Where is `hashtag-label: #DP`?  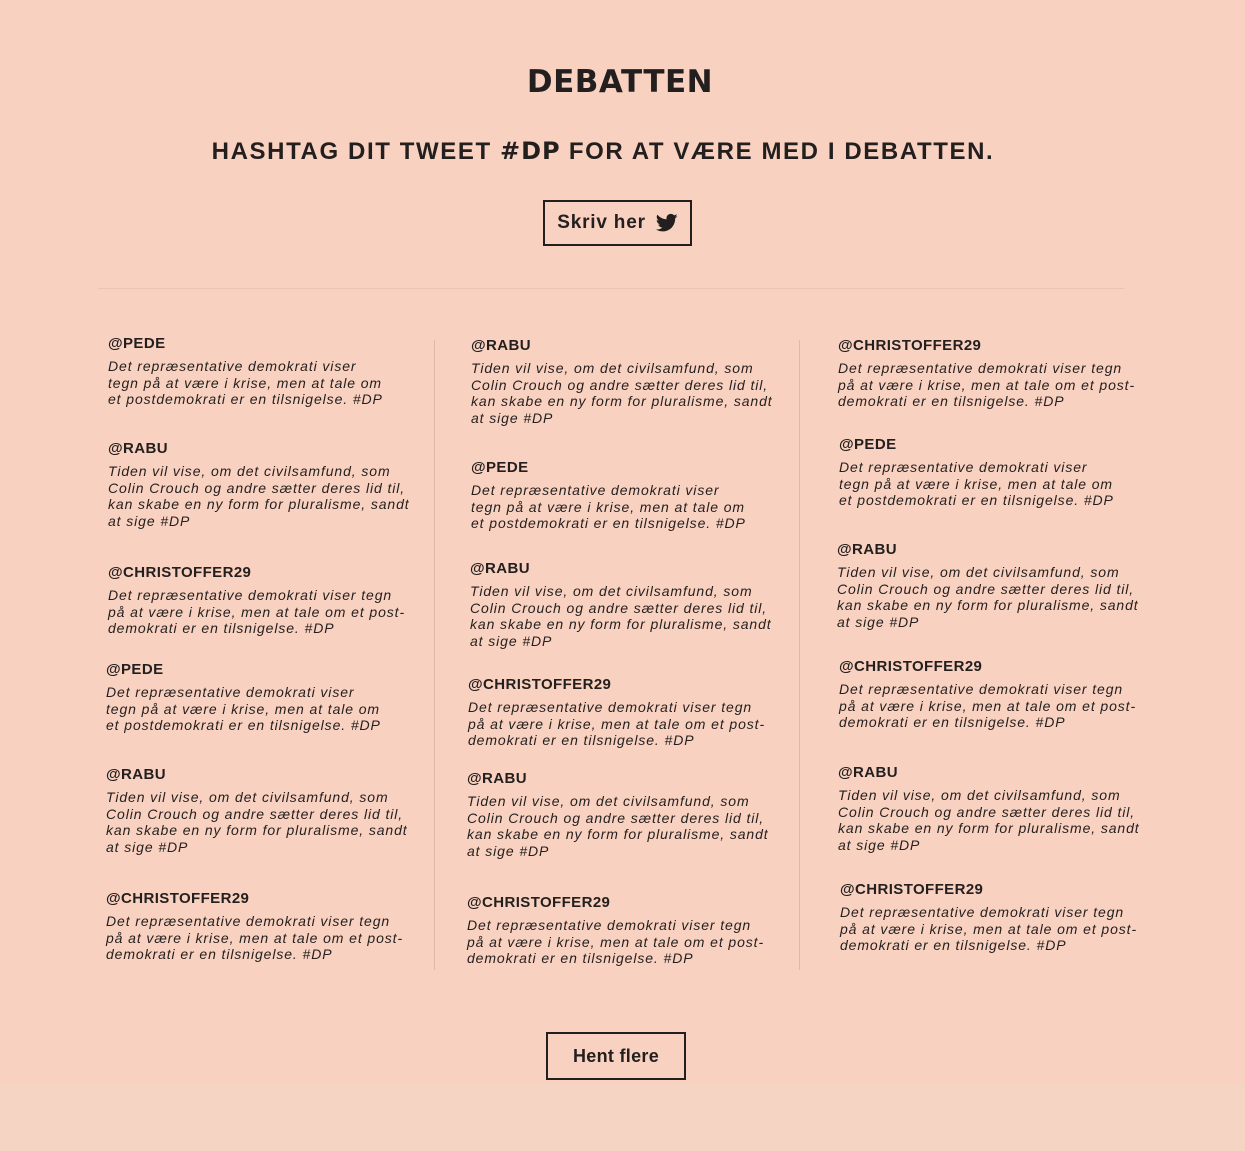
hashtag-label: #DP is located at coordinates (530, 151).